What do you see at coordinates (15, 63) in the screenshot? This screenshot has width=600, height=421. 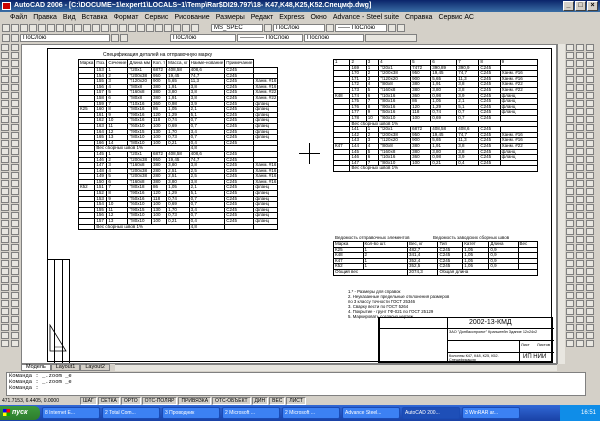 I see `mirror-icon` at bounding box center [15, 63].